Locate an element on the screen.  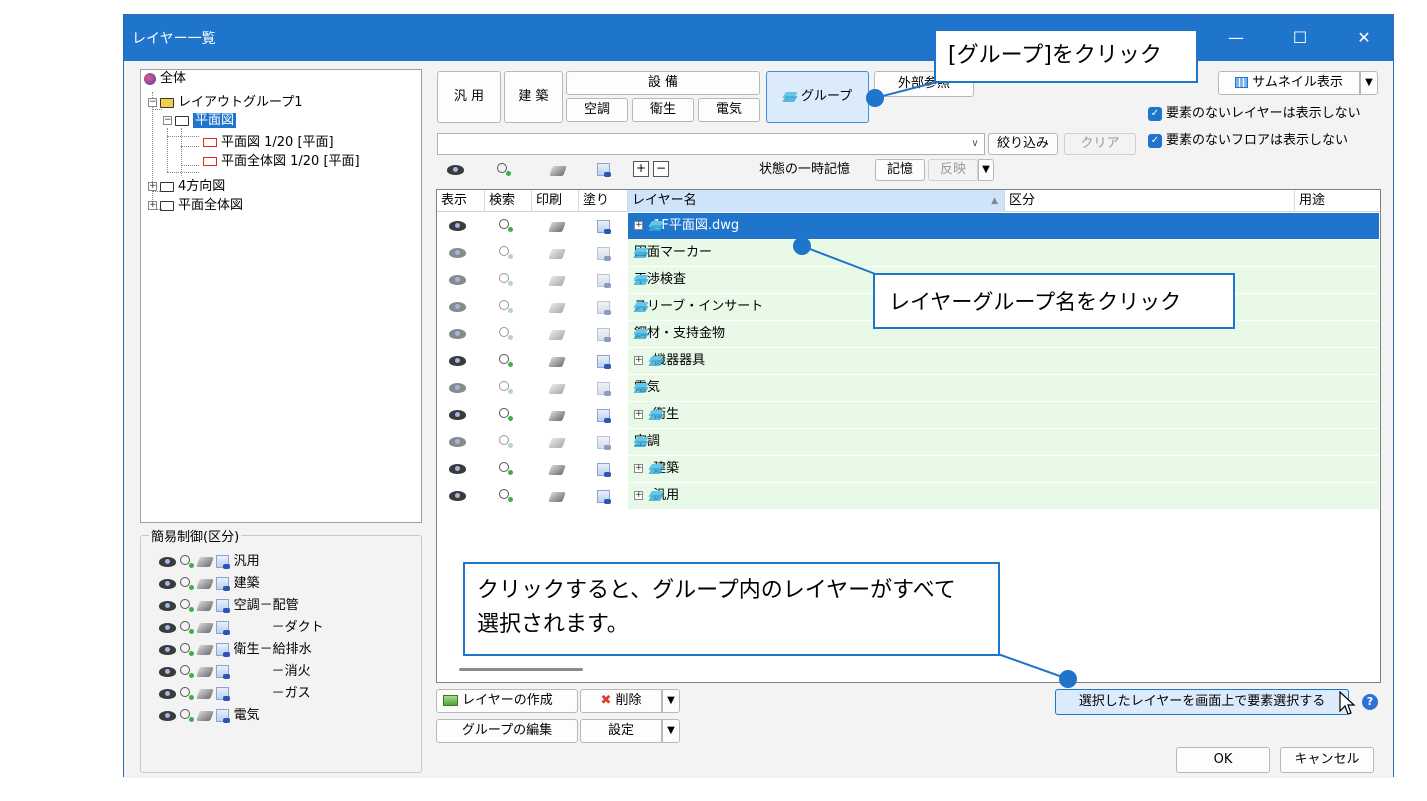
callout-note-line-2: 選択されます。 is located at coordinates (553, 624).